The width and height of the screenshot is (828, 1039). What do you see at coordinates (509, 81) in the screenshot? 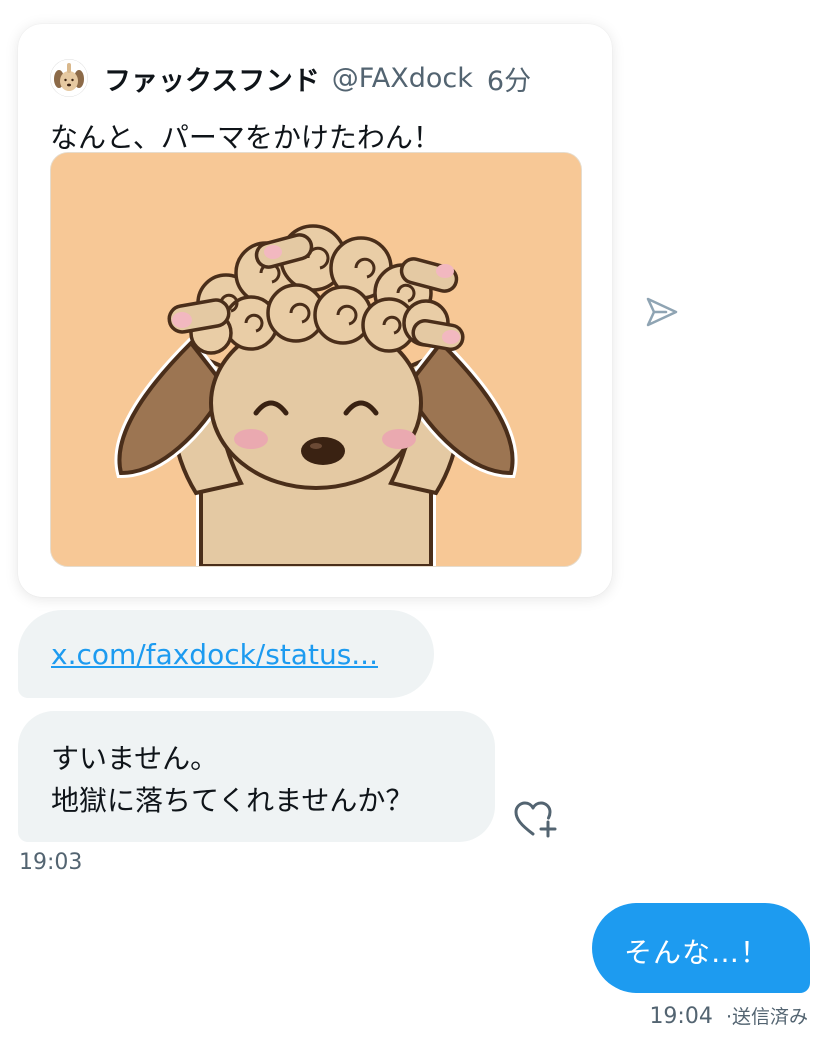
I see `tweet-time: 6分` at bounding box center [509, 81].